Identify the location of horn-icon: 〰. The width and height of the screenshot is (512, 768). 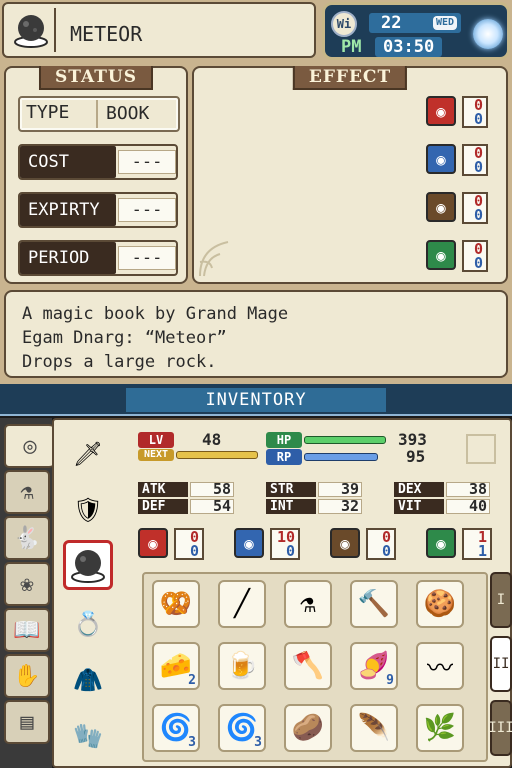
(439, 668).